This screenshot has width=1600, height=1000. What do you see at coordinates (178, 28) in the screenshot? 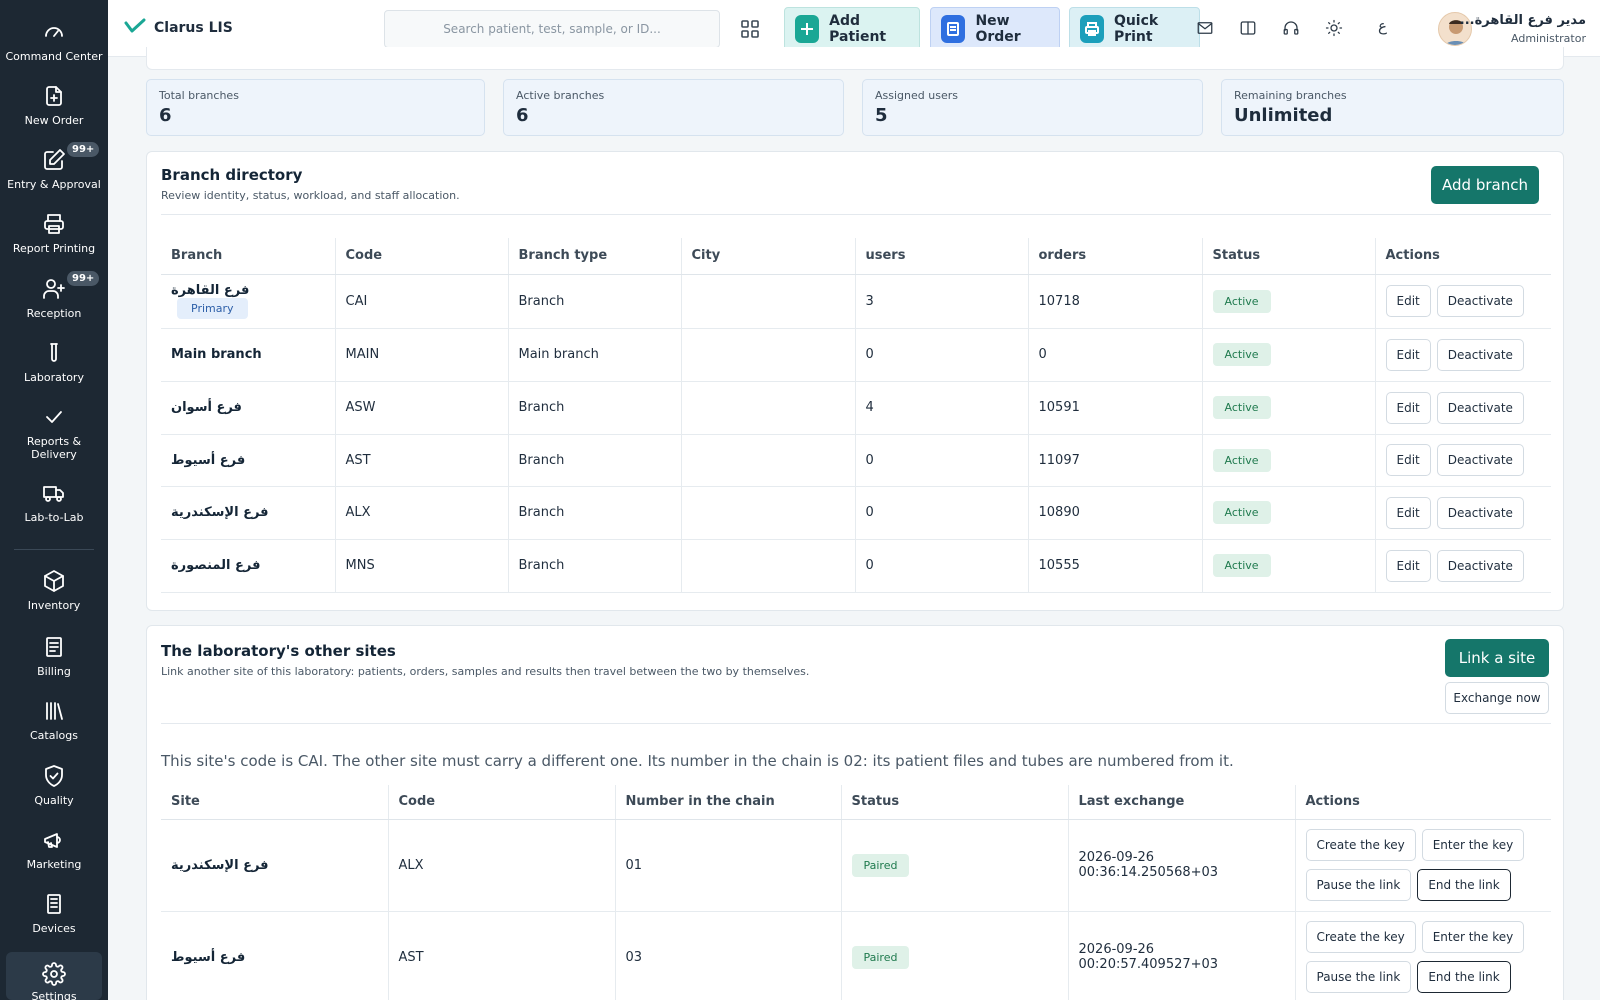
I see `brand: Clarus LIS` at bounding box center [178, 28].